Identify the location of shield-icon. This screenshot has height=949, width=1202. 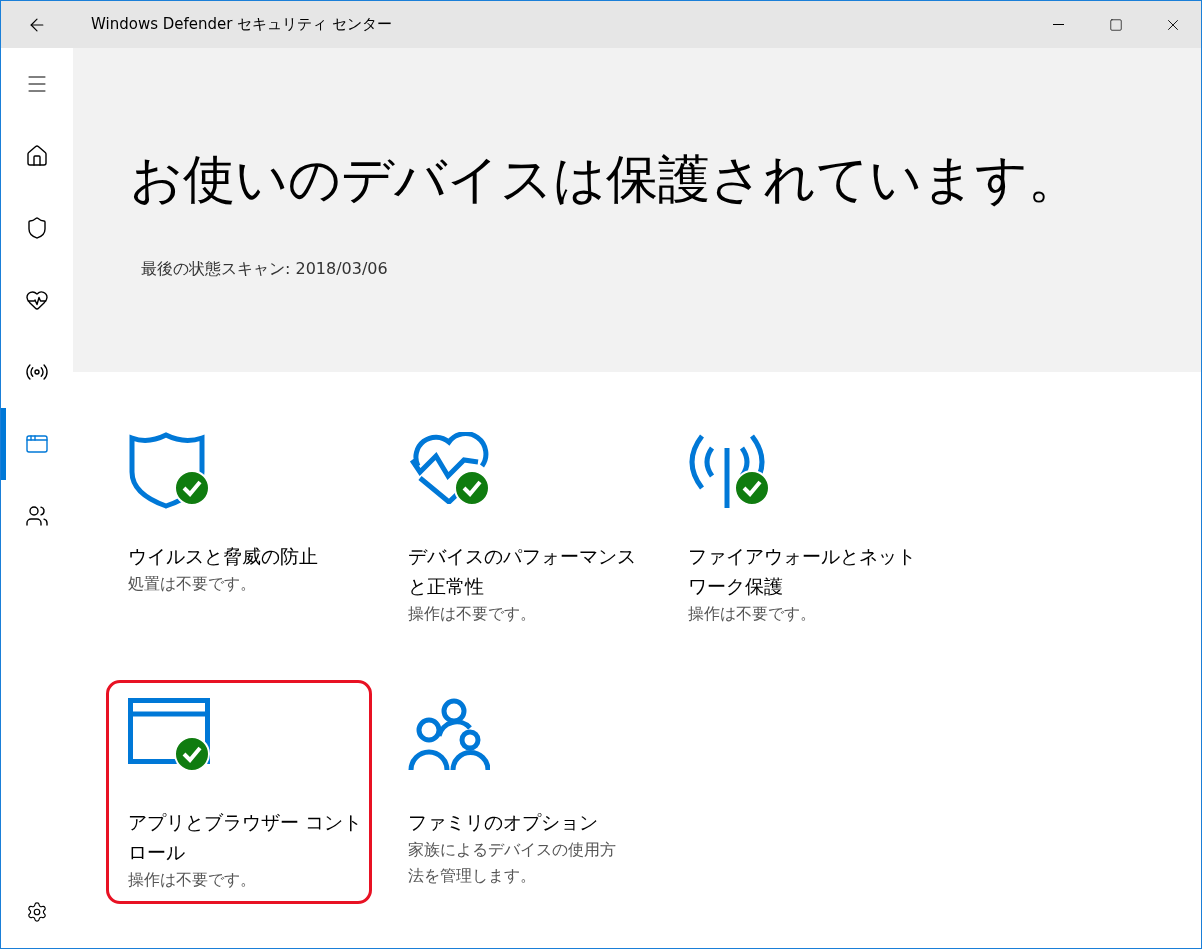
(37, 228).